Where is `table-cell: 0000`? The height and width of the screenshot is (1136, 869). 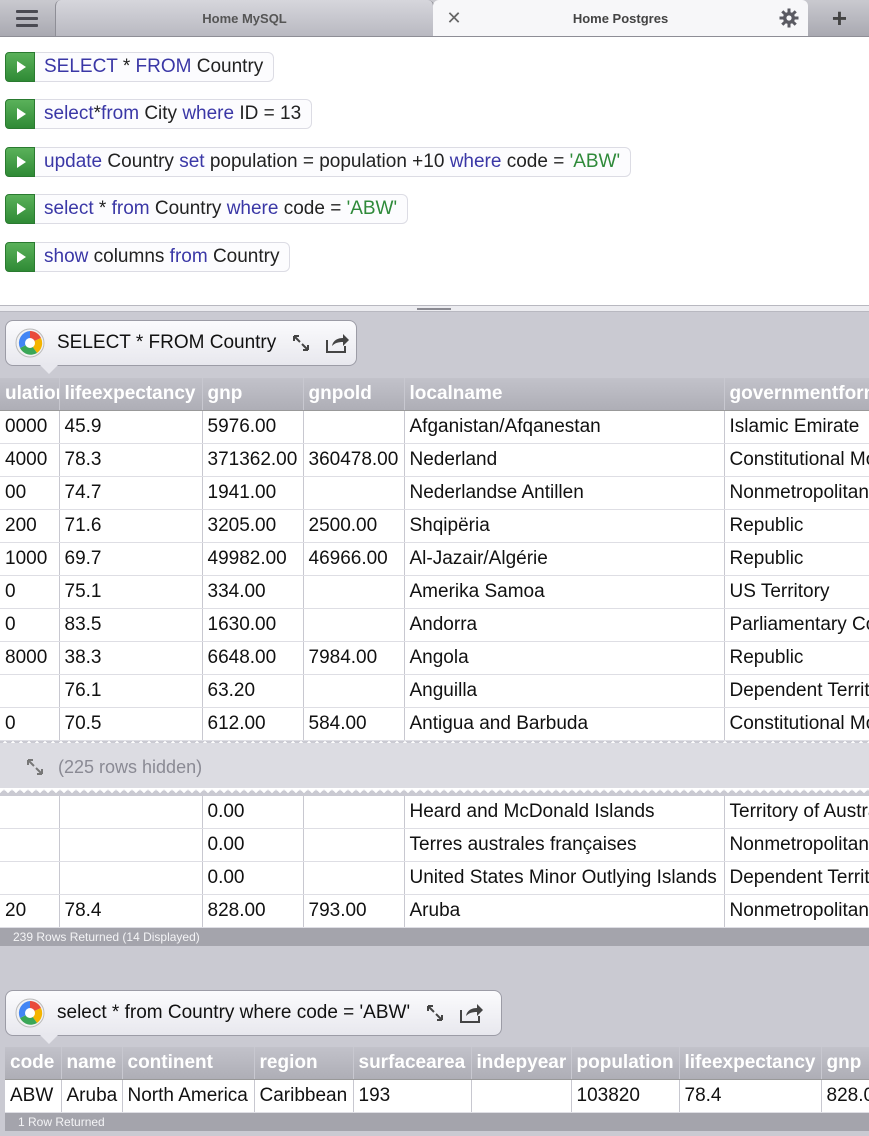
table-cell: 0000 is located at coordinates (30, 427).